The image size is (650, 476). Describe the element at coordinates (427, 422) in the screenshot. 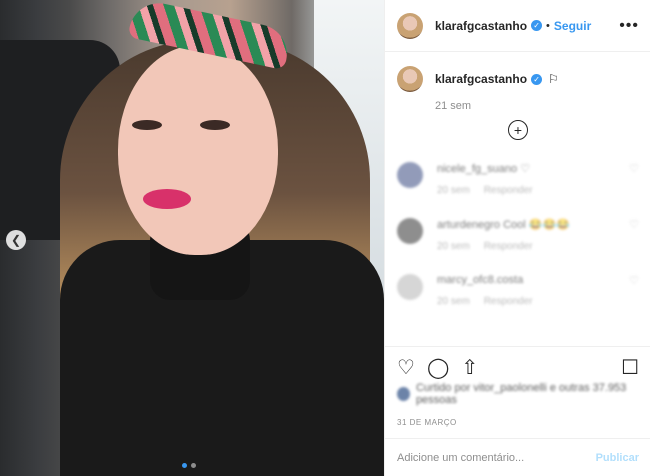

I see `post-date: 31 DE MARÇO` at that location.